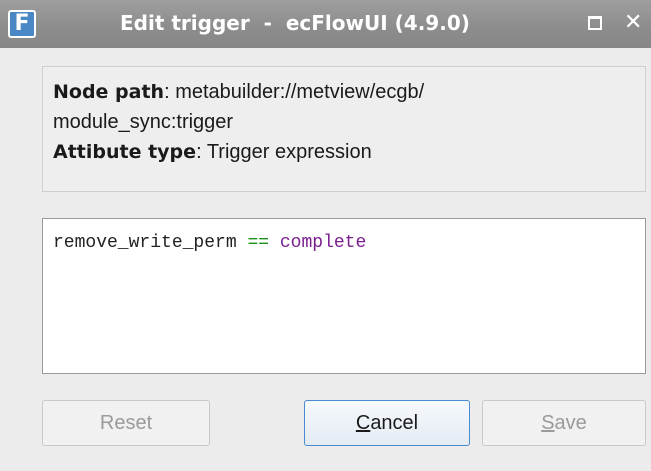 The width and height of the screenshot is (651, 471). I want to click on cancel-button: Cancel, so click(387, 423).